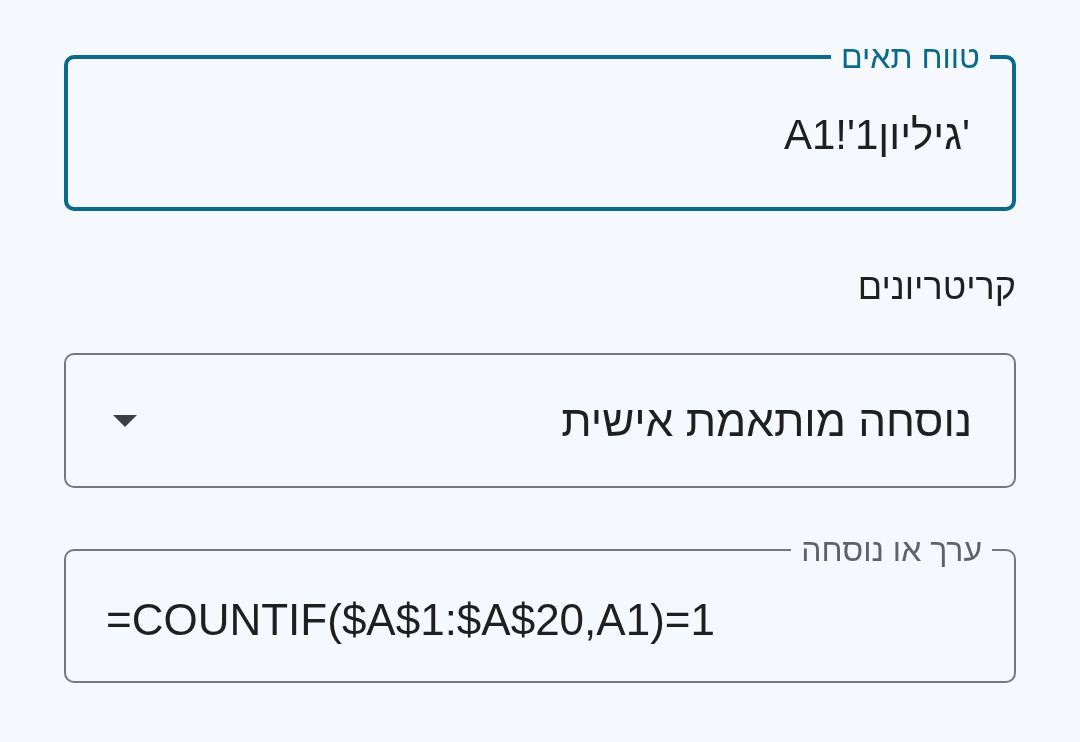 This screenshot has height=742, width=1080. I want to click on field-label: ערך או נוסחה, so click(891, 550).